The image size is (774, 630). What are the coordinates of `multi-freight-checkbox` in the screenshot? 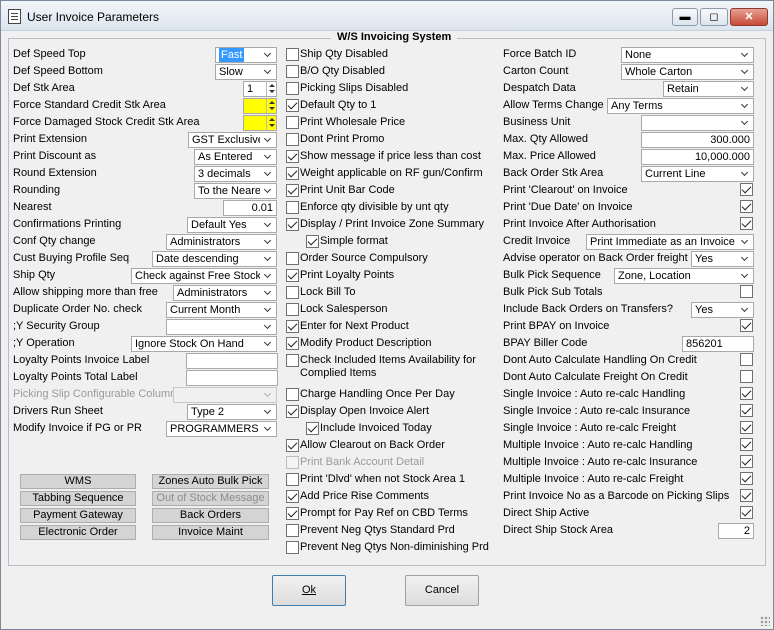 It's located at (746, 478).